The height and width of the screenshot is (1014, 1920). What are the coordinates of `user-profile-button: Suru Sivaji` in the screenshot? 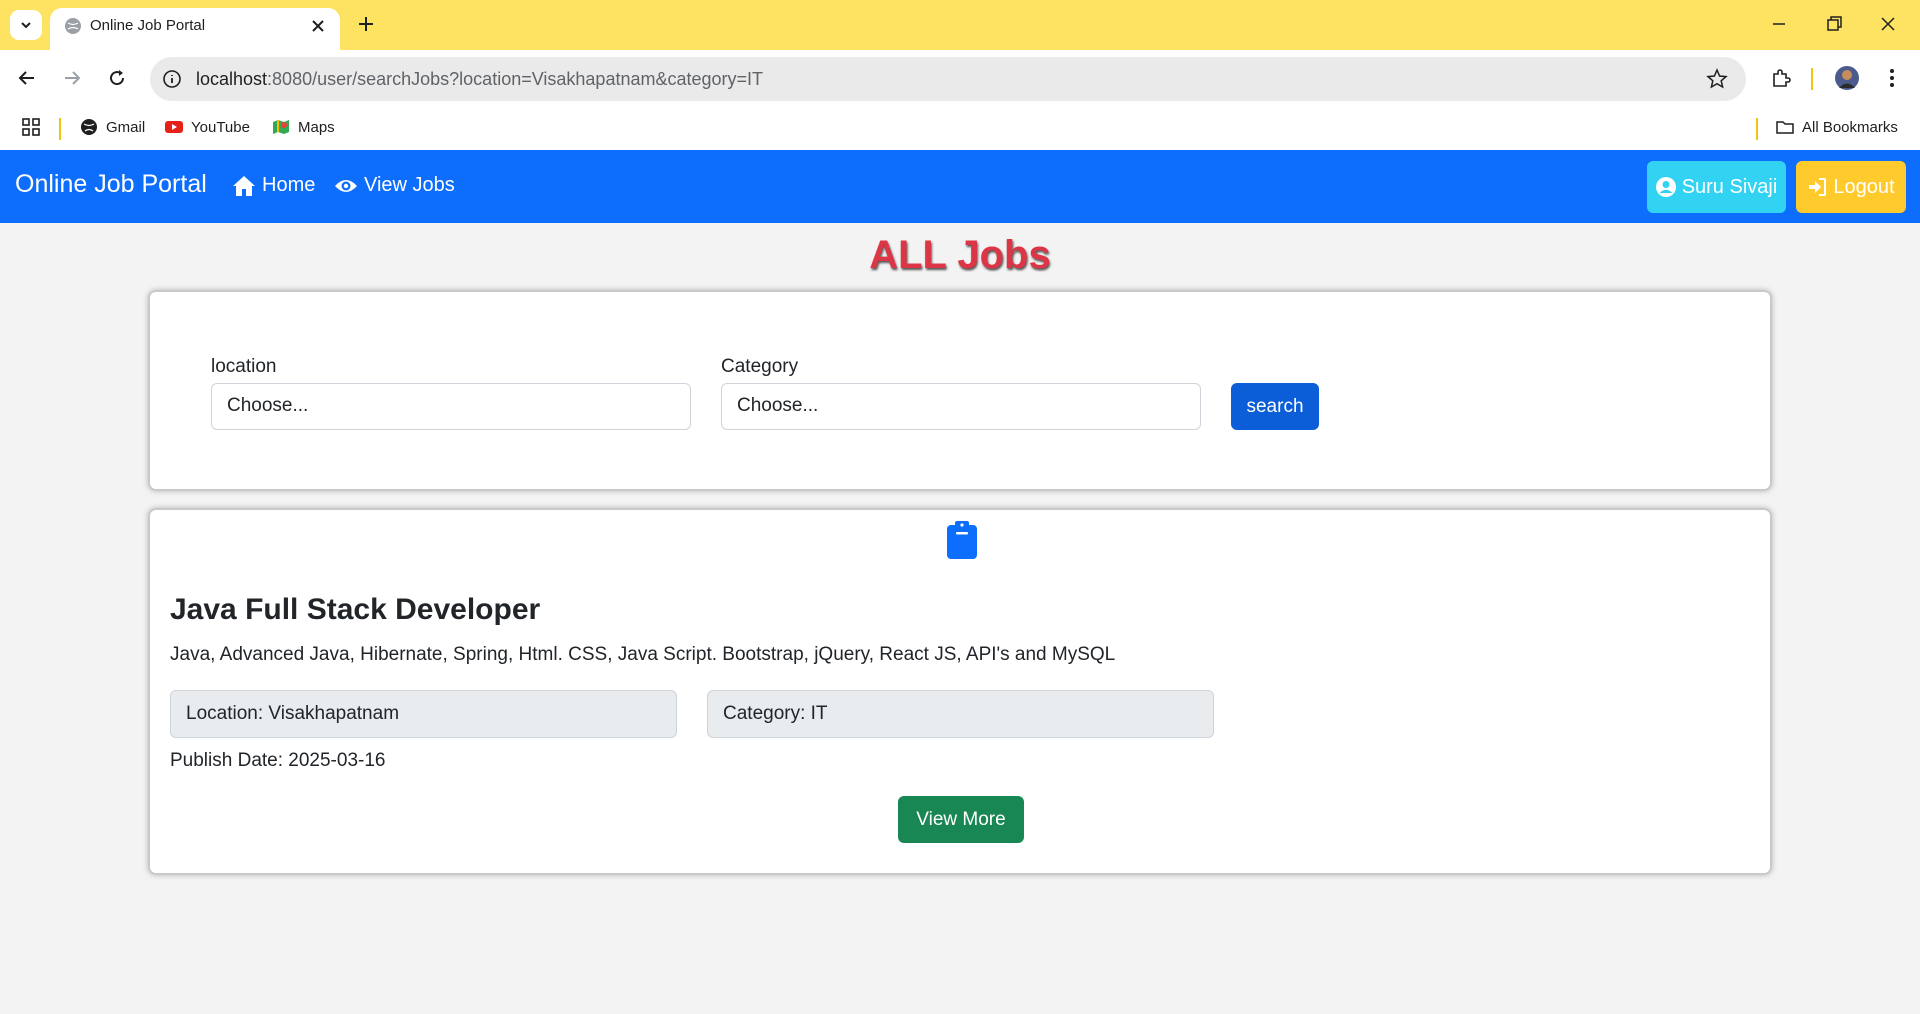 It's located at (1716, 187).